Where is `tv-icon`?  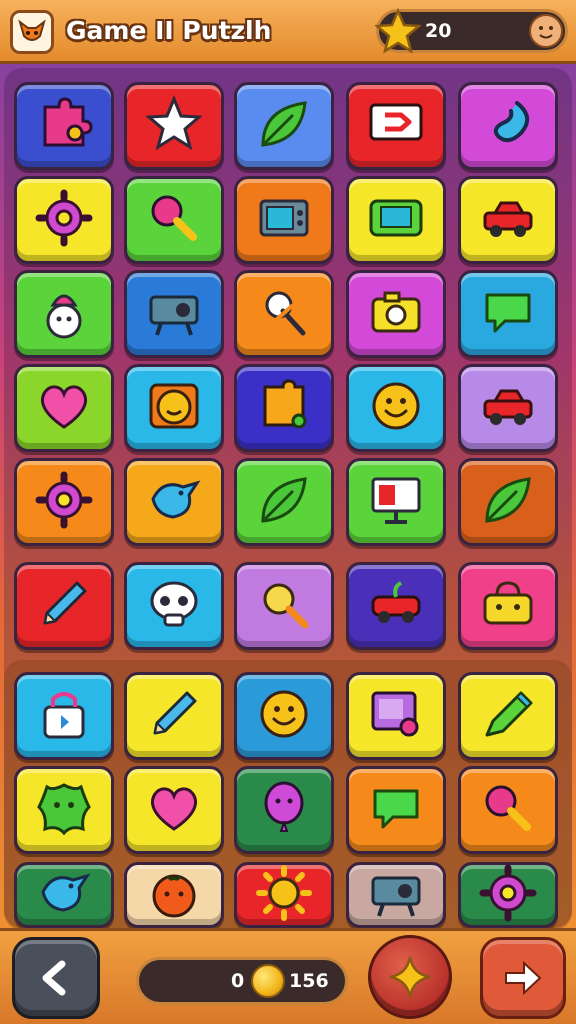 tv-icon is located at coordinates (284, 220).